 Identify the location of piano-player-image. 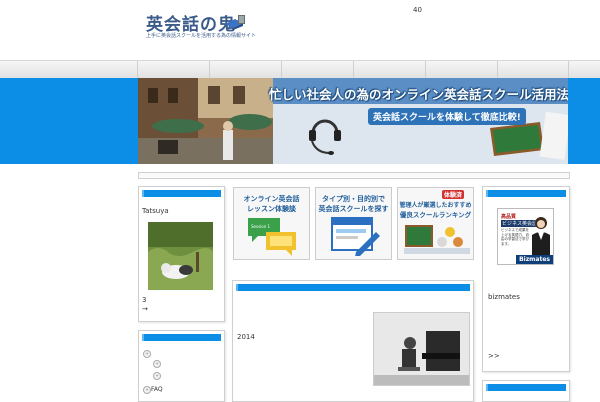
(421, 349).